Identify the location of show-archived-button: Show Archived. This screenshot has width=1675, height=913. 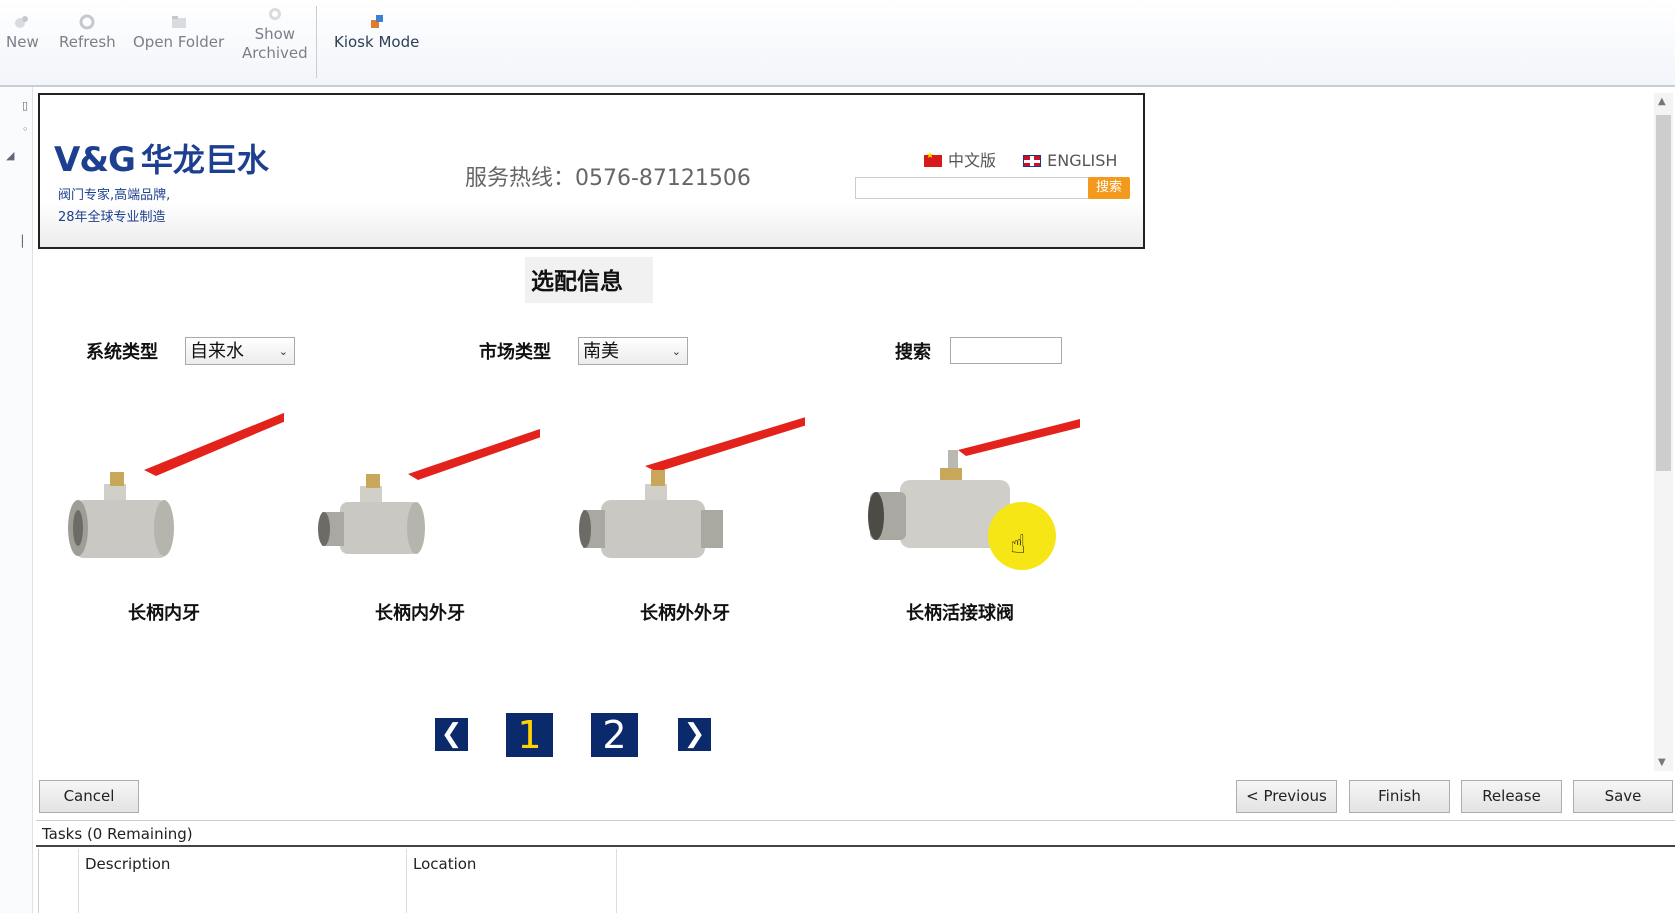
(275, 33).